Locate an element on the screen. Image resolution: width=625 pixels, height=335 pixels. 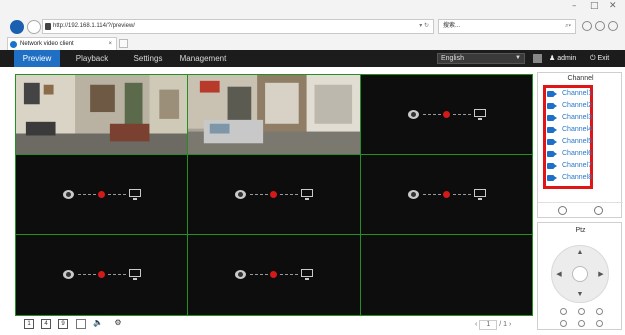
exit-label: Exit is located at coordinates (603, 58).